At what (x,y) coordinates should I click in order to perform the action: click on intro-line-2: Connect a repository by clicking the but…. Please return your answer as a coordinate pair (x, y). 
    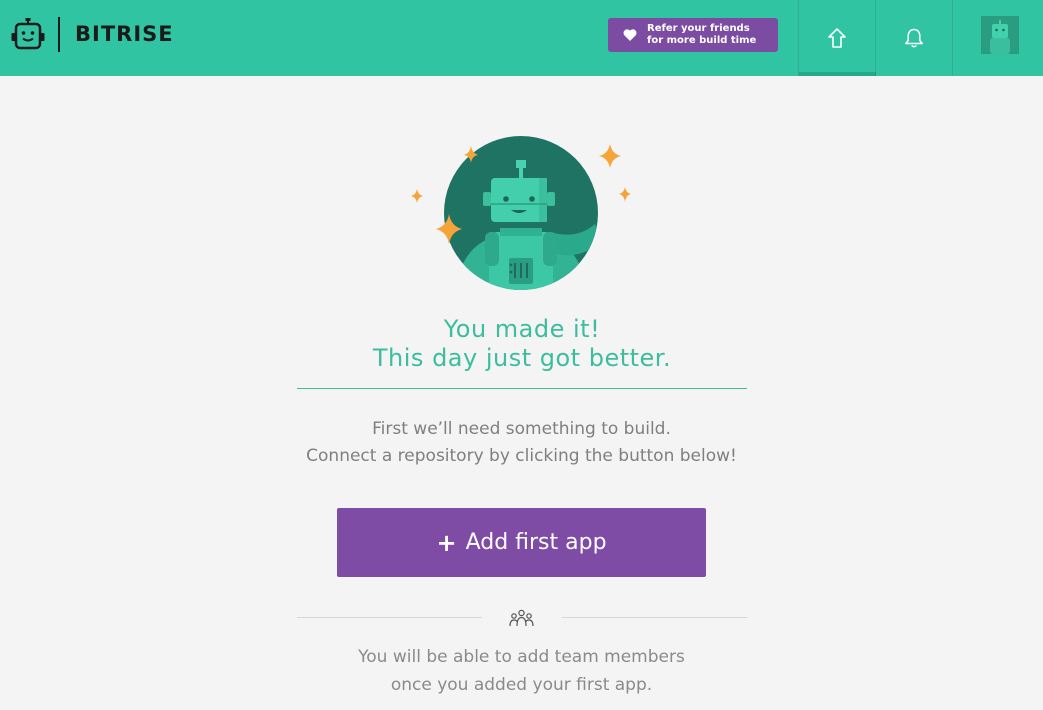
    Looking at the image, I should click on (521, 456).